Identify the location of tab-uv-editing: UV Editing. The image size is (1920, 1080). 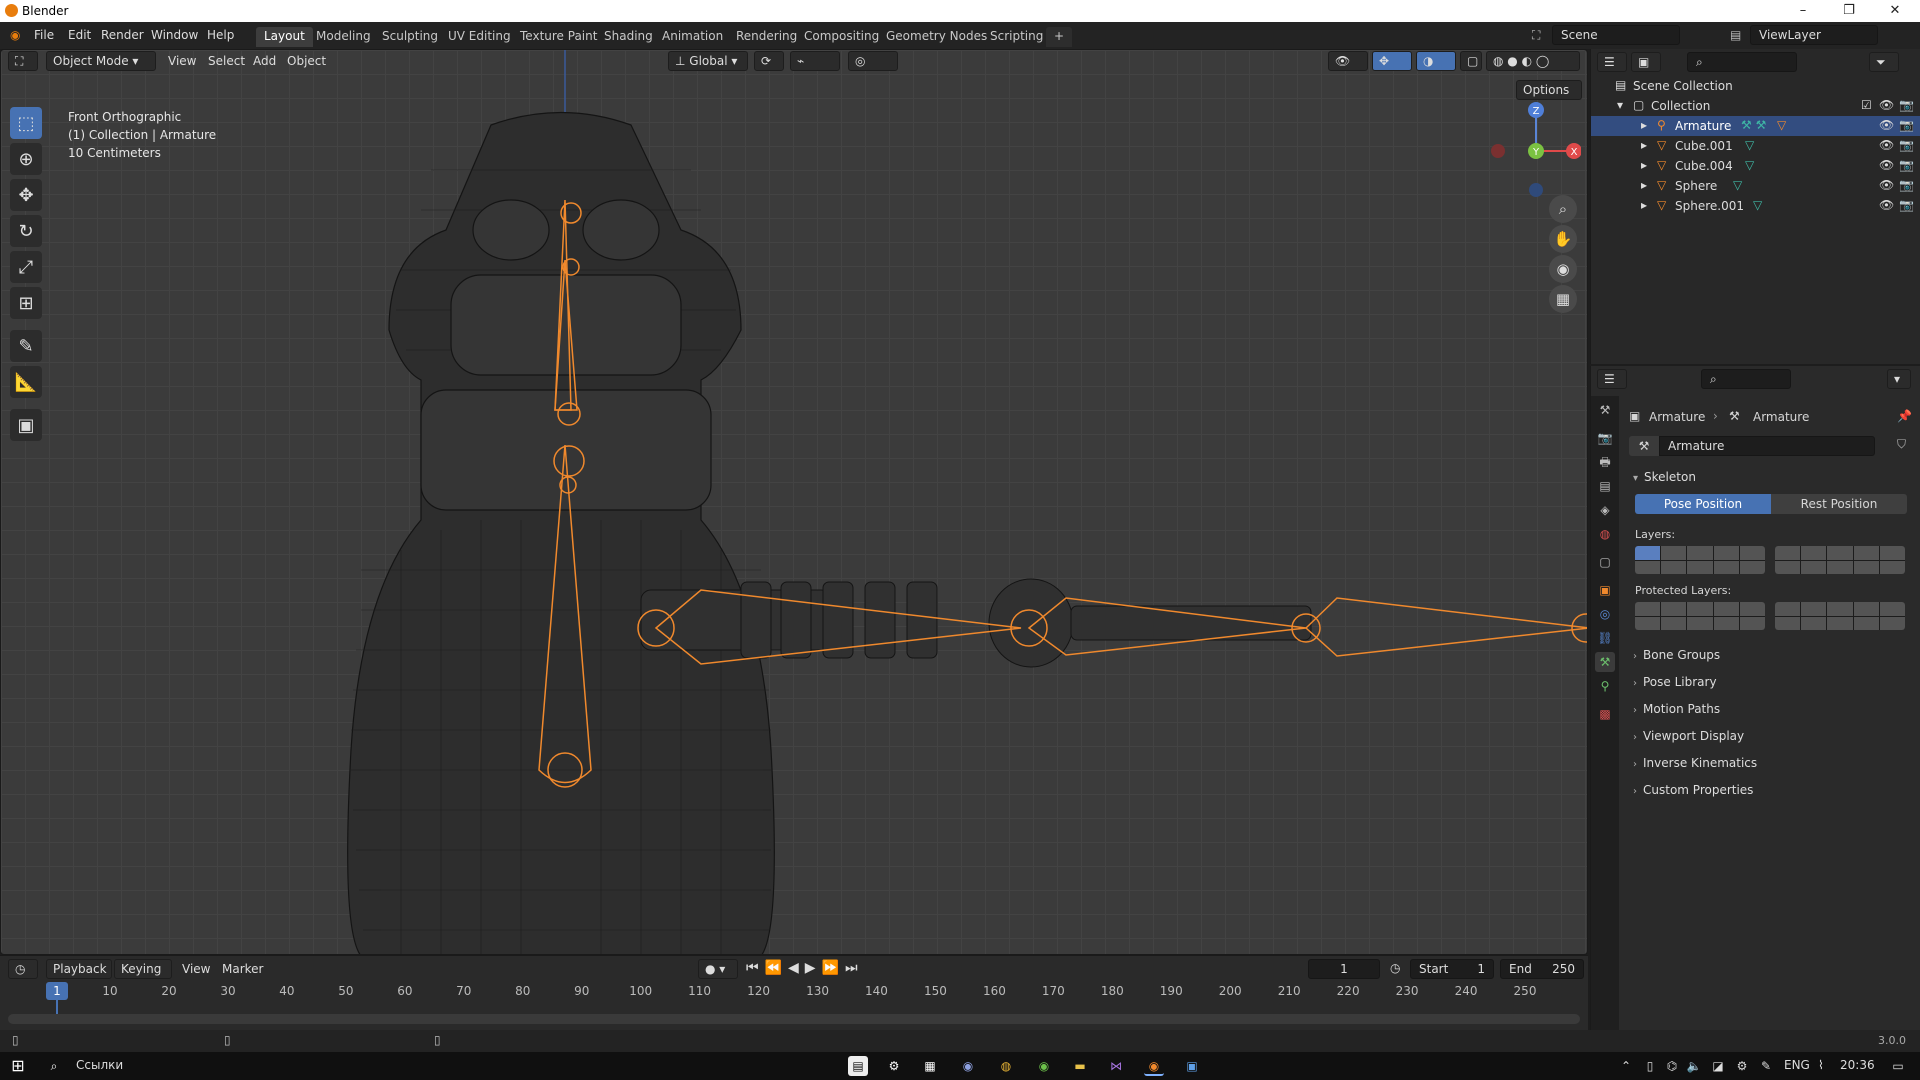
(479, 37).